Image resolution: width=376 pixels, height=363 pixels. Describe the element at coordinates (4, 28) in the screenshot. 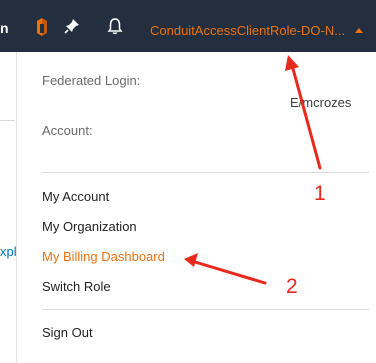

I see `nav-fragment-text: n` at that location.